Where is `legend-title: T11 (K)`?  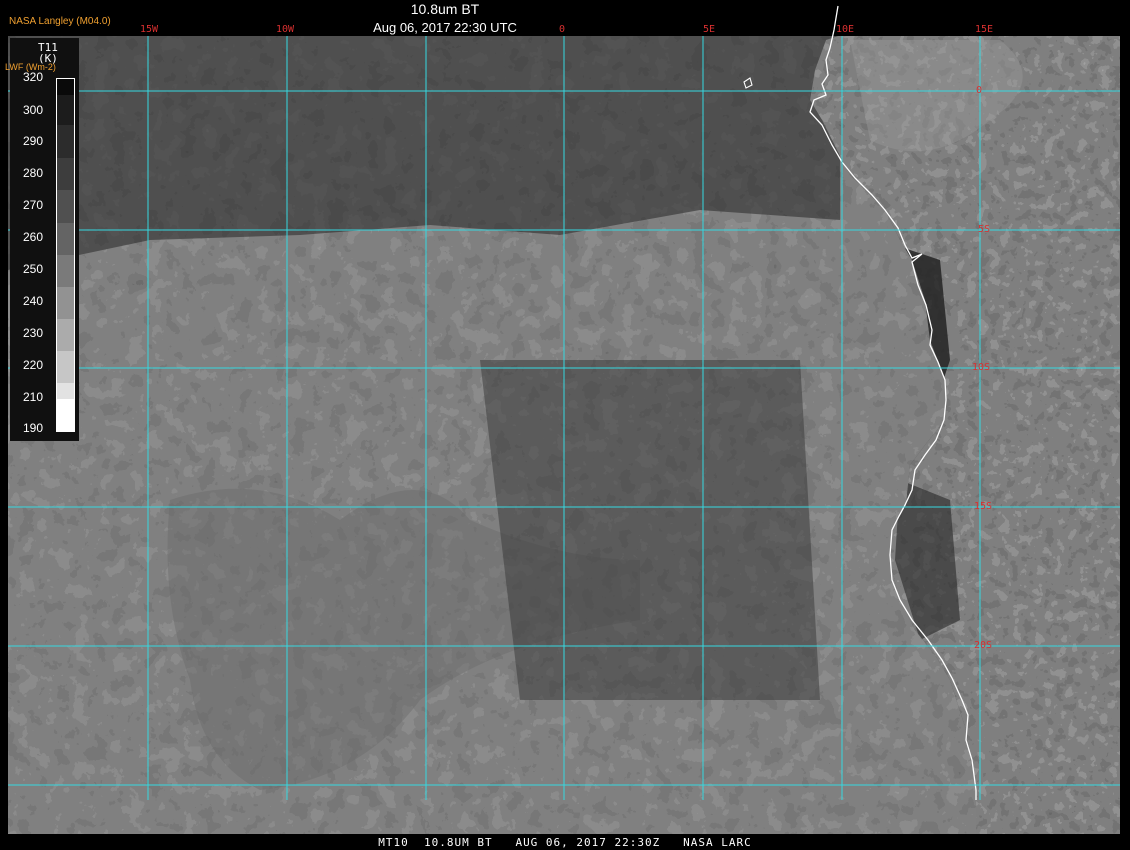 legend-title: T11 (K) is located at coordinates (48, 53).